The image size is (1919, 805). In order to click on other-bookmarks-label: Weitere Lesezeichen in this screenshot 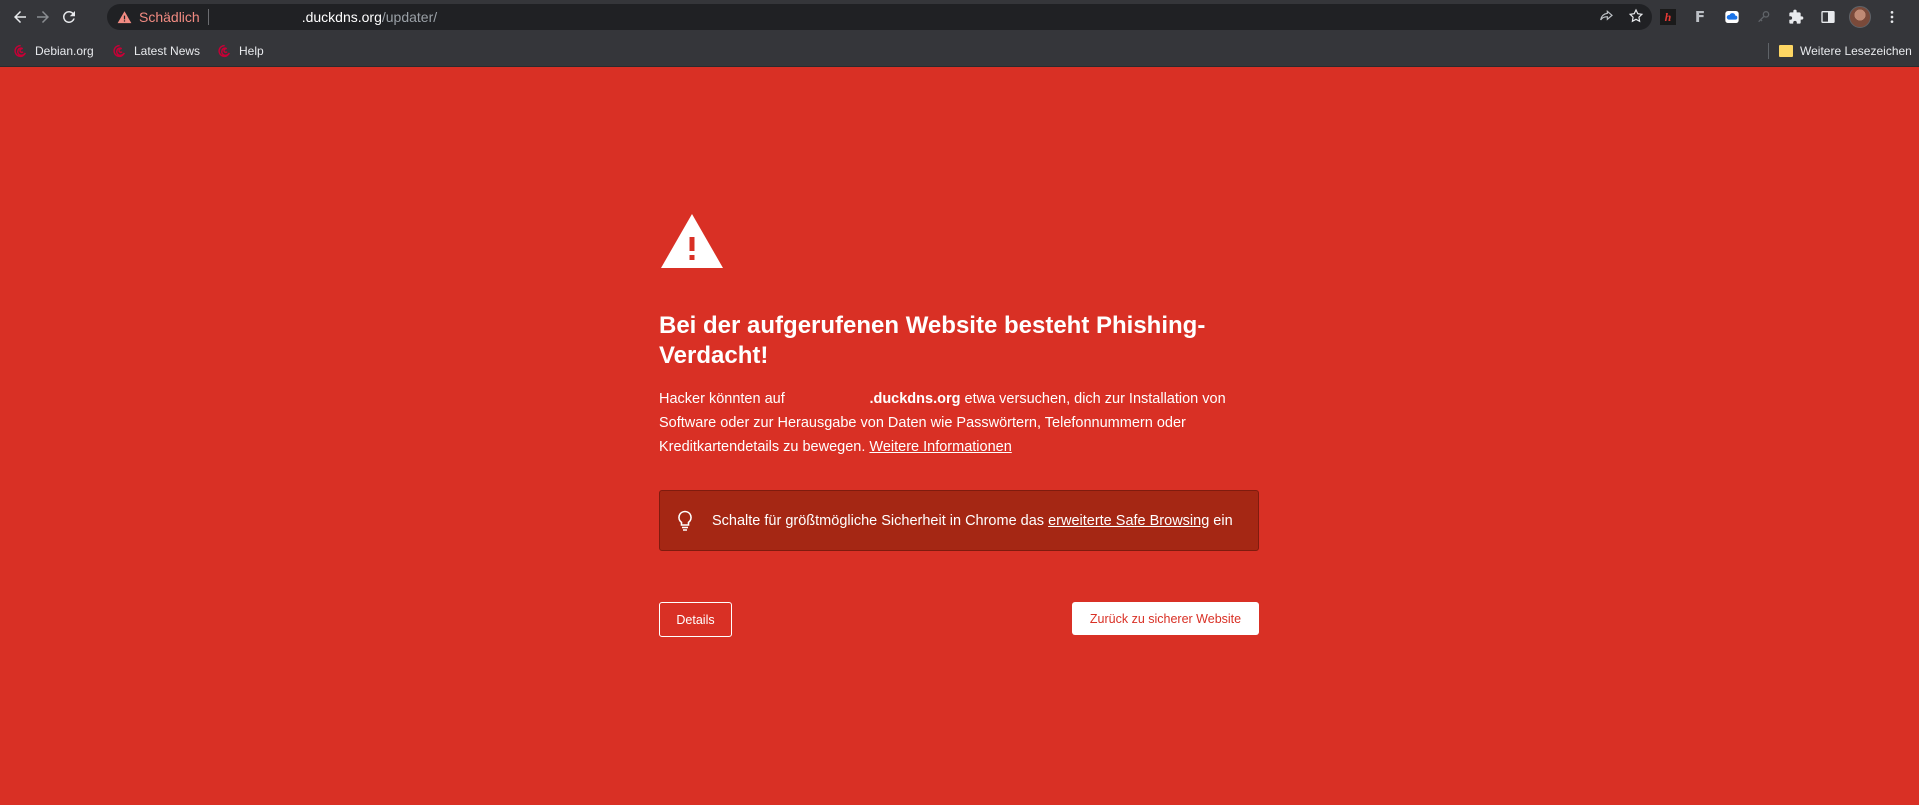, I will do `click(1856, 51)`.